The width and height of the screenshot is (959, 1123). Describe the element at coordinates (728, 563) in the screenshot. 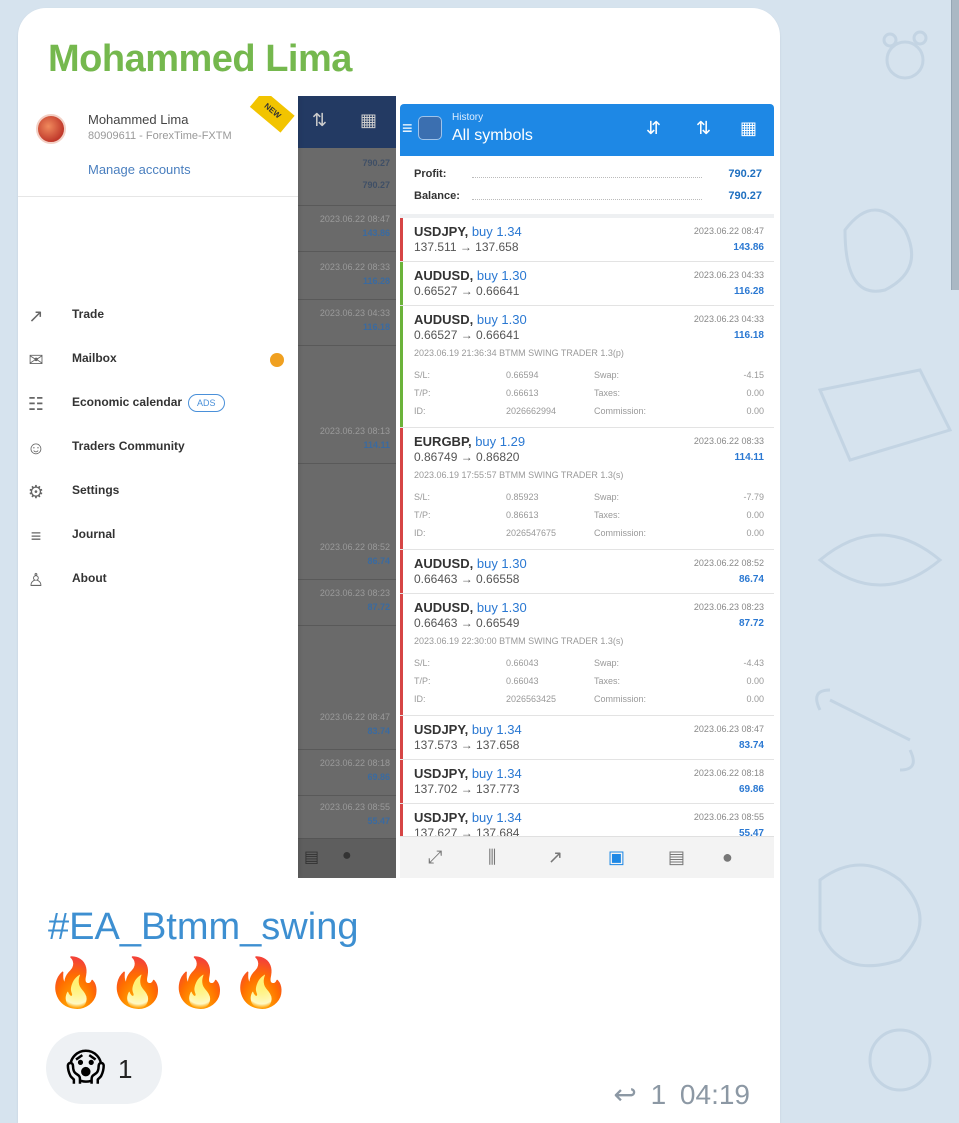

I see `trade-time: 2023.06.22 08:52` at that location.